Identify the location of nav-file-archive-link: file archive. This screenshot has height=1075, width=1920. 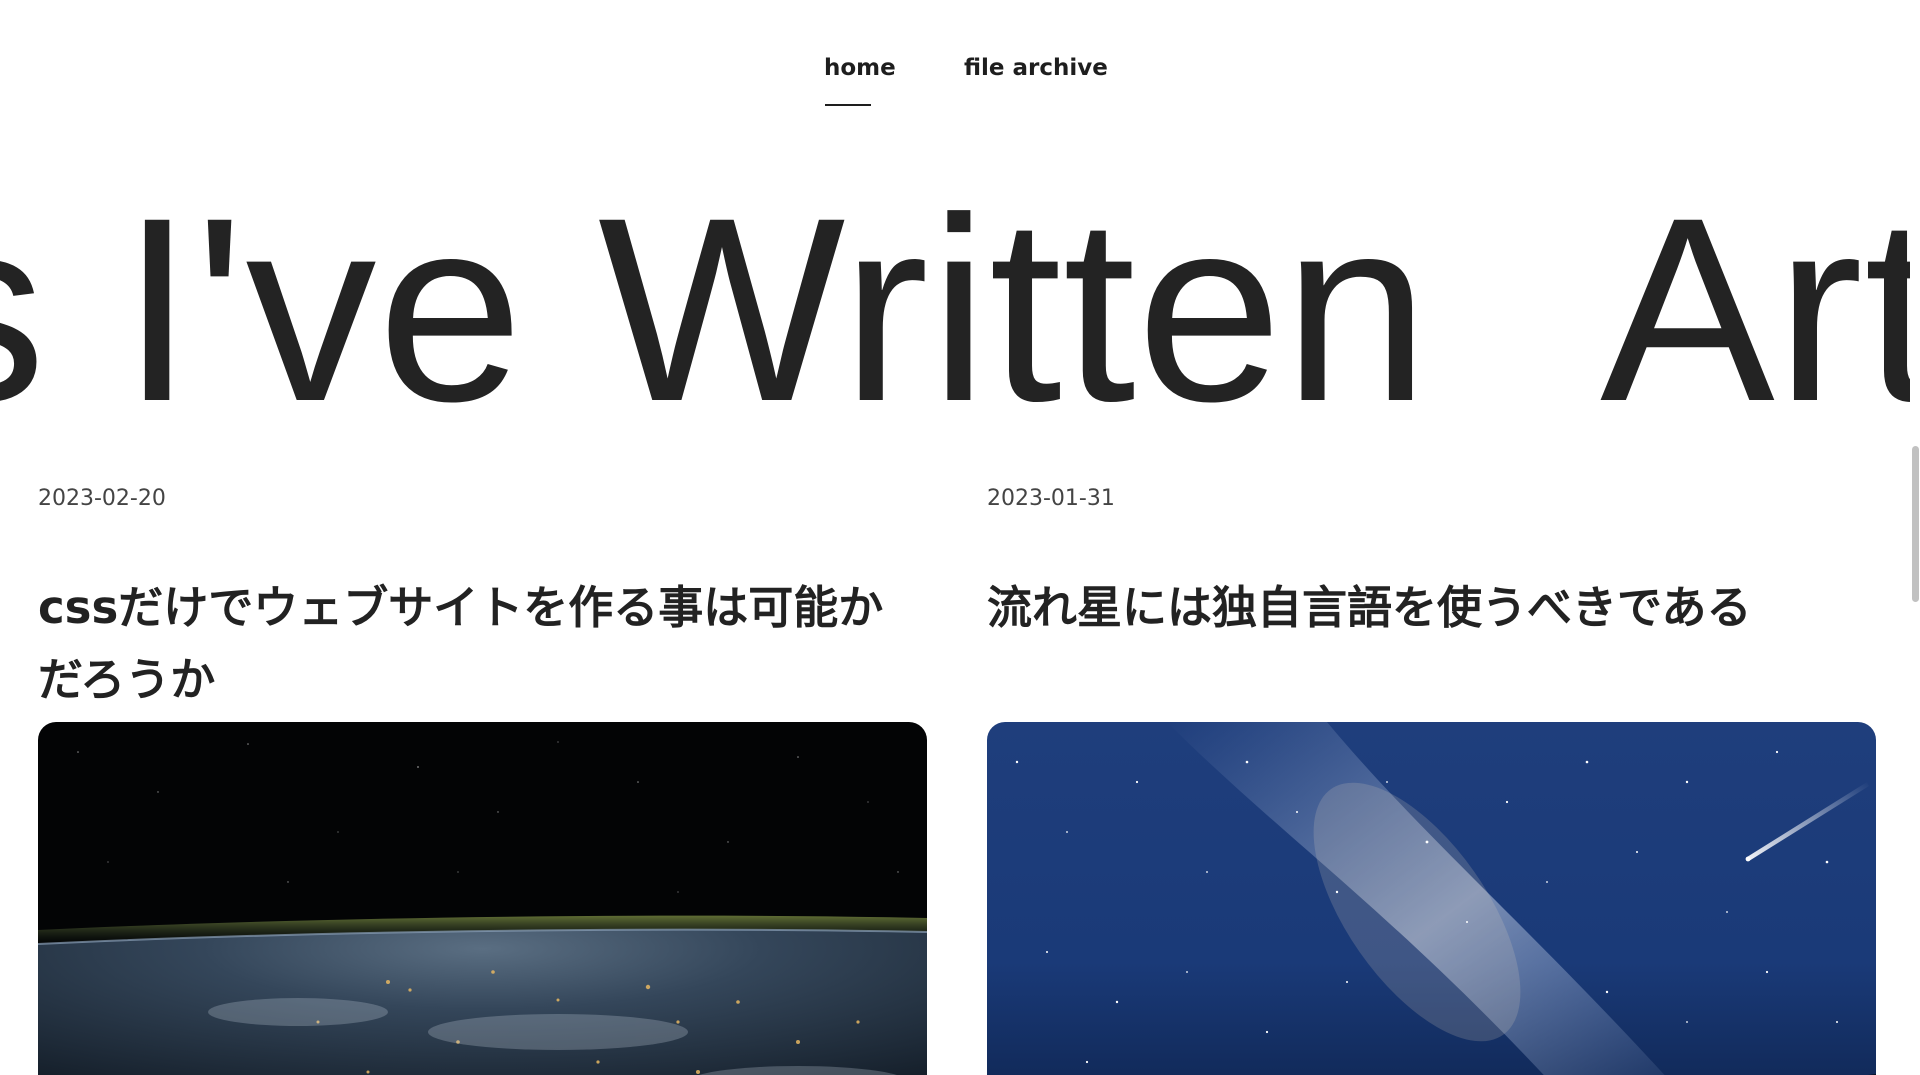
(1036, 68).